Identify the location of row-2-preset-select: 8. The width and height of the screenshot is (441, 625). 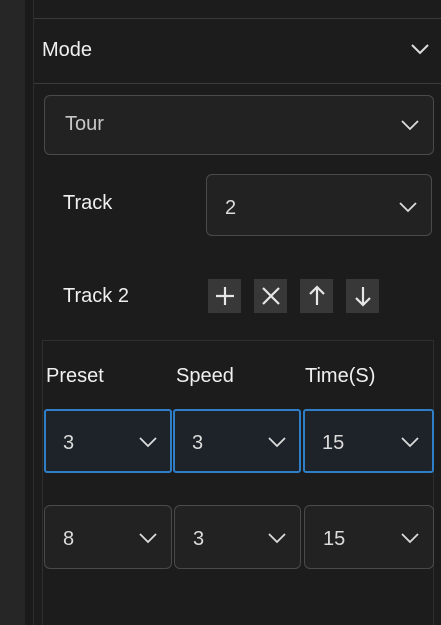
(108, 537).